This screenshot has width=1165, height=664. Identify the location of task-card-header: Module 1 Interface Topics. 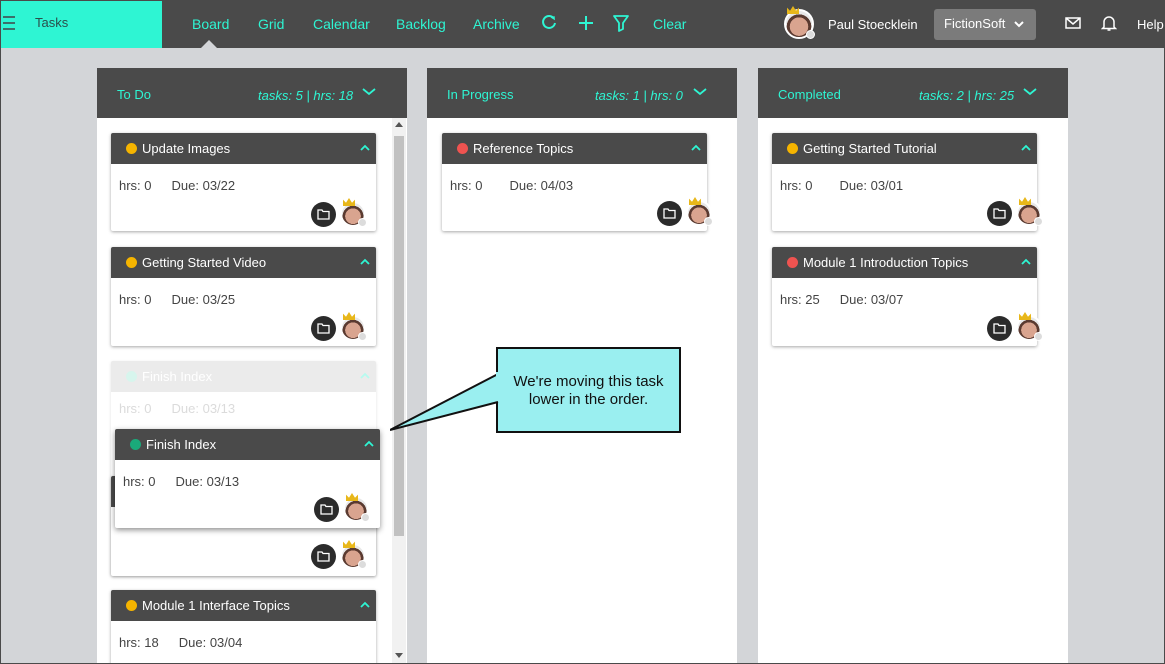
(243, 605).